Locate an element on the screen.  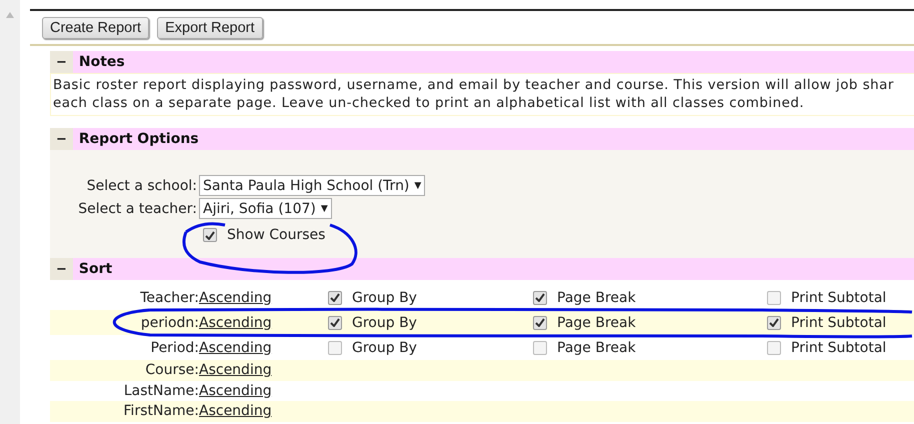
dropdown: Santa Paula High School (Trn) ▼ is located at coordinates (312, 185).